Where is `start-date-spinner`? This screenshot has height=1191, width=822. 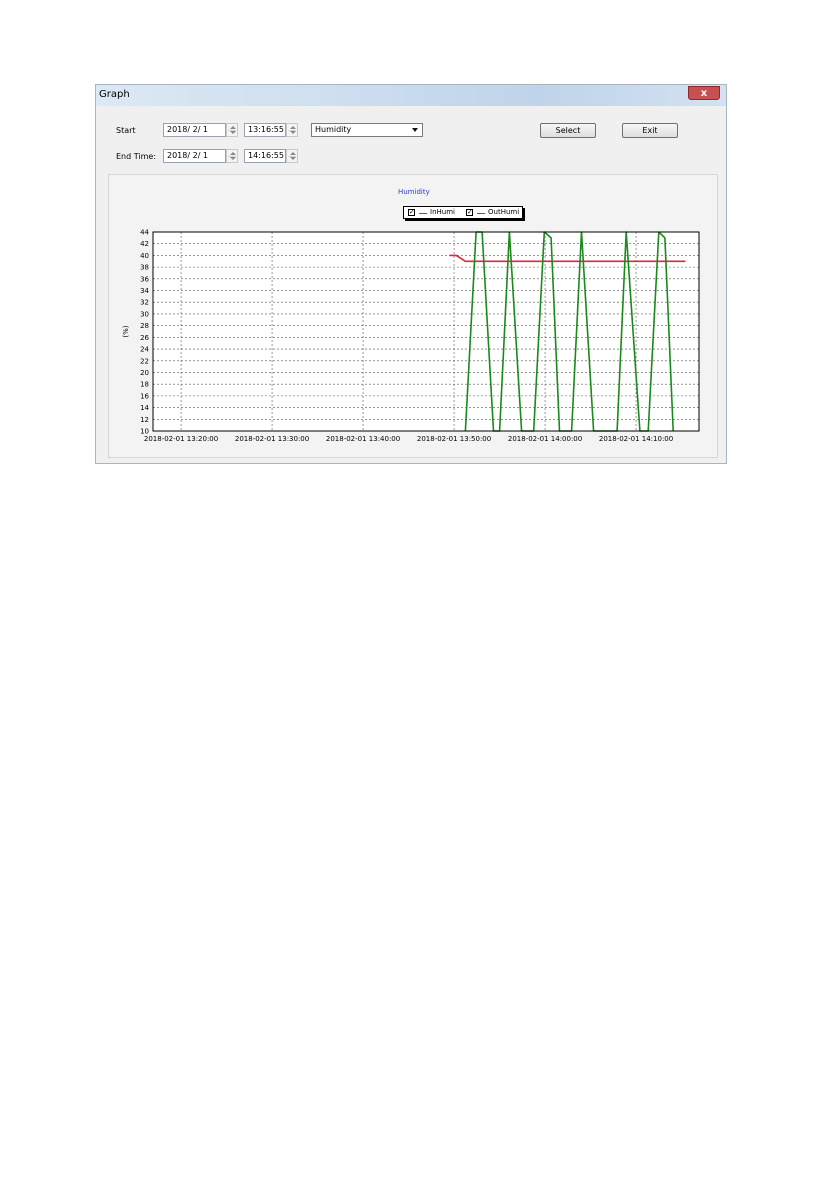
start-date-spinner is located at coordinates (232, 130).